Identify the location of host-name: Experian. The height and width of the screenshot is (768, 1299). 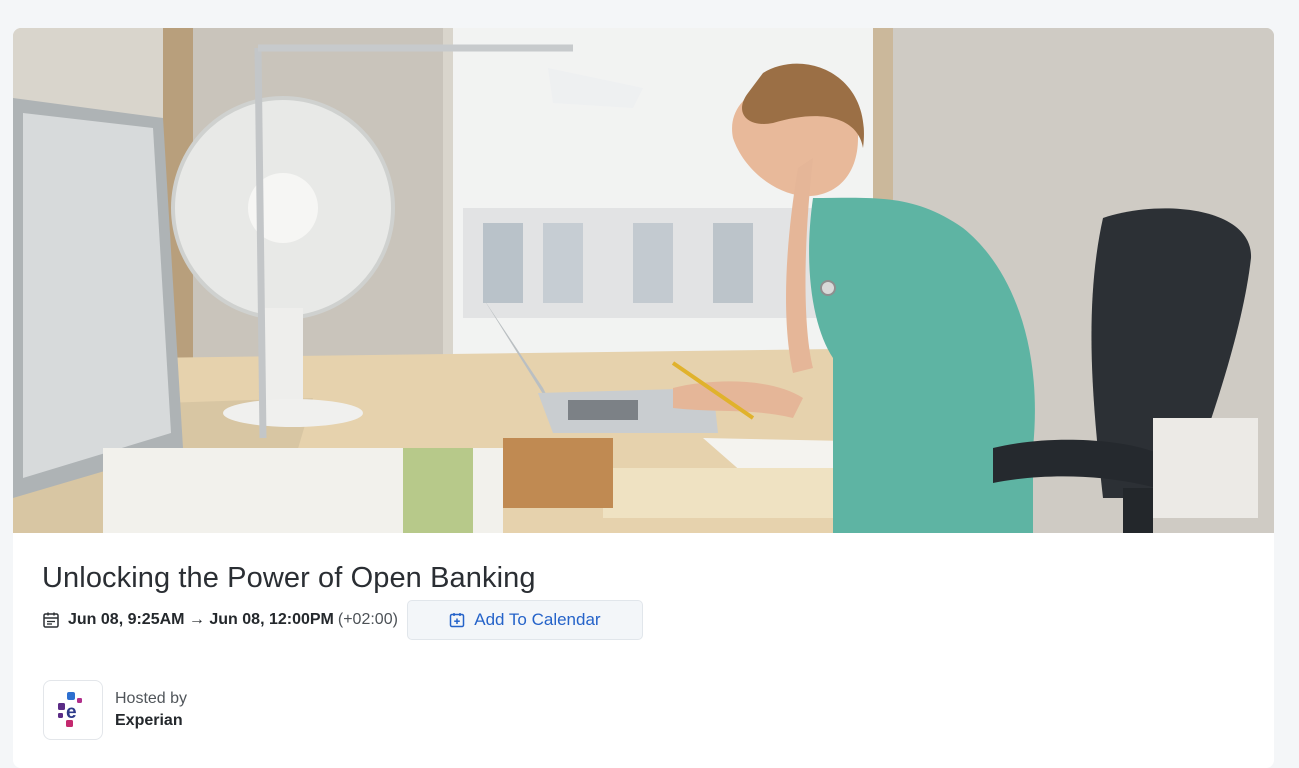
(151, 721).